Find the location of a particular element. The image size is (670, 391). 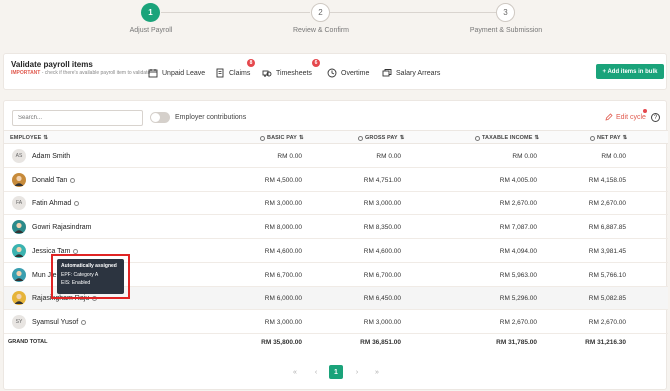

col-basic-pay-label: BASIC PAY is located at coordinates (282, 138).